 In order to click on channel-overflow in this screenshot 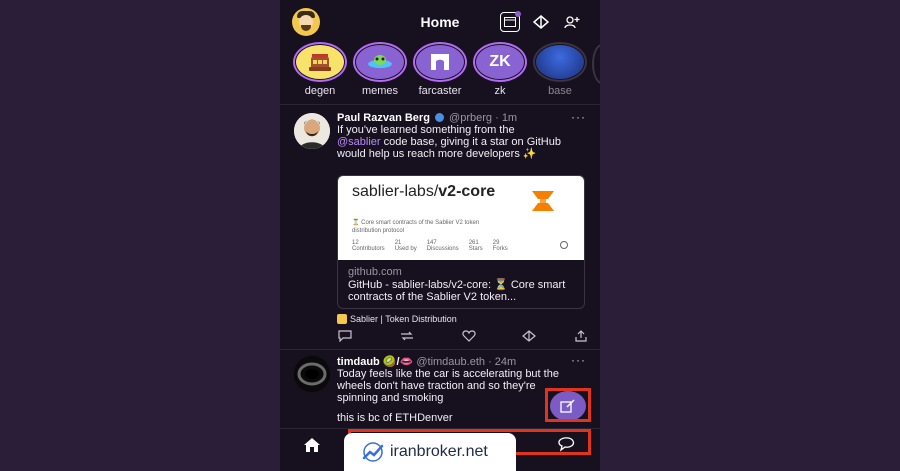, I will do `click(596, 64)`.